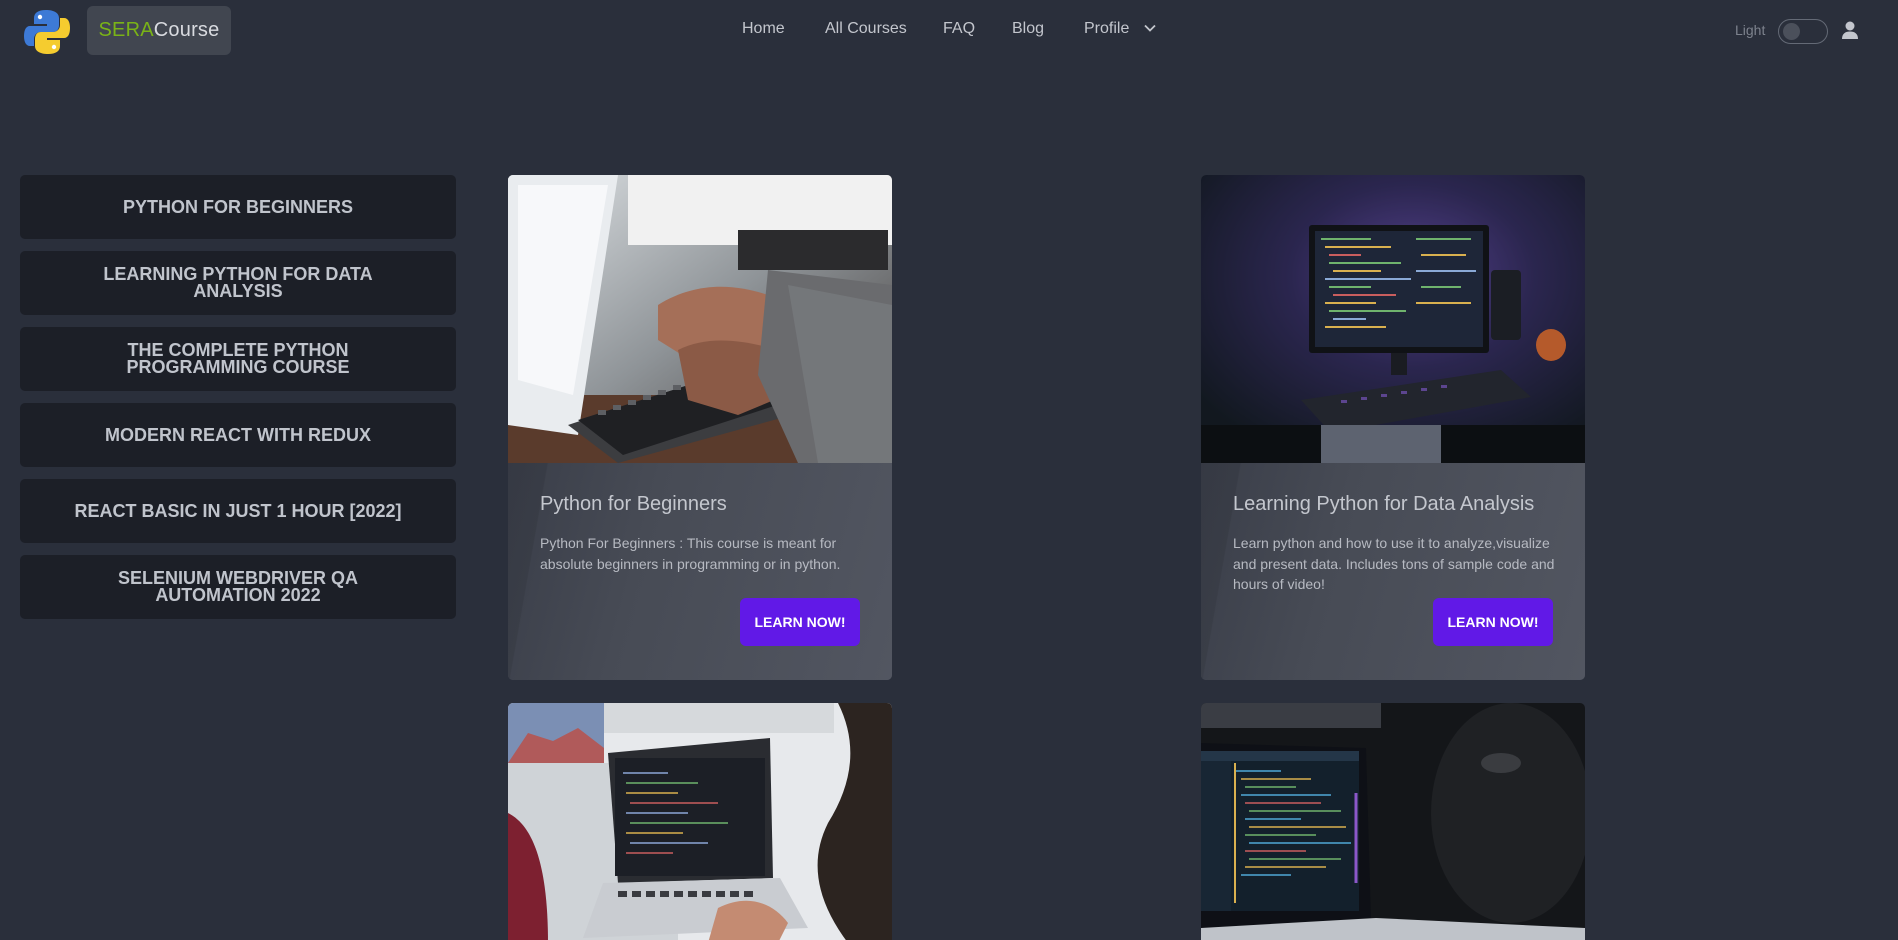  What do you see at coordinates (238, 207) in the screenshot?
I see `sidebar-item-python-beginners: PYTHON FOR BEGINNERS` at bounding box center [238, 207].